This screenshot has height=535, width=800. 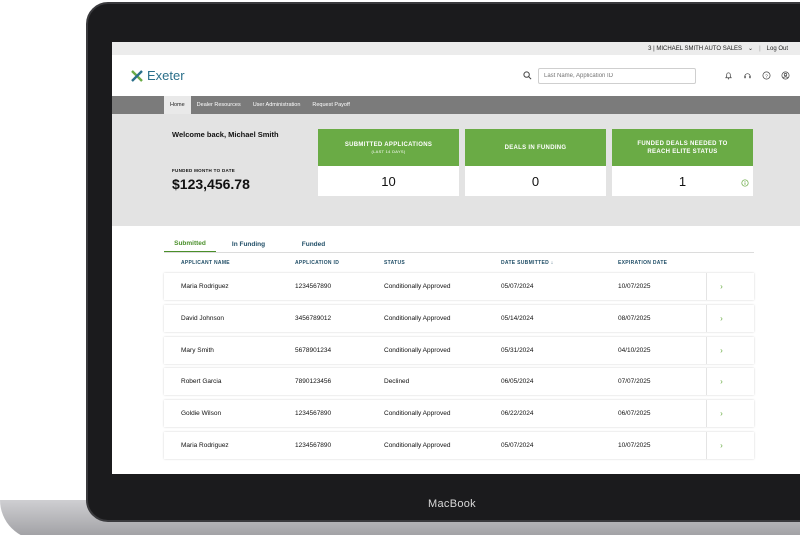 I want to click on chevron-down-icon: ⌄, so click(x=750, y=48).